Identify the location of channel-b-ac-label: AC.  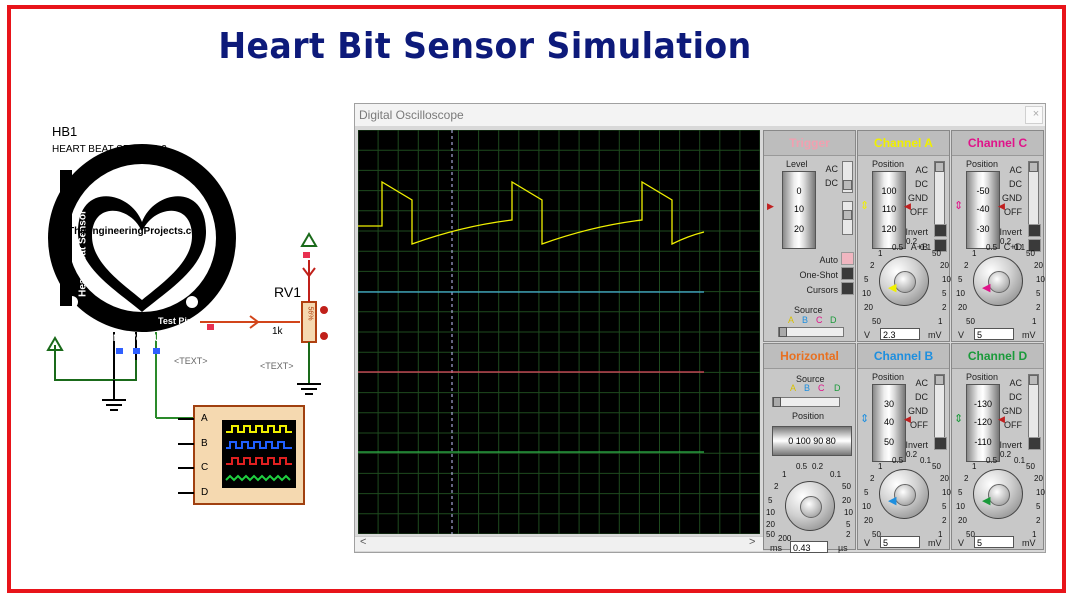
(921, 383).